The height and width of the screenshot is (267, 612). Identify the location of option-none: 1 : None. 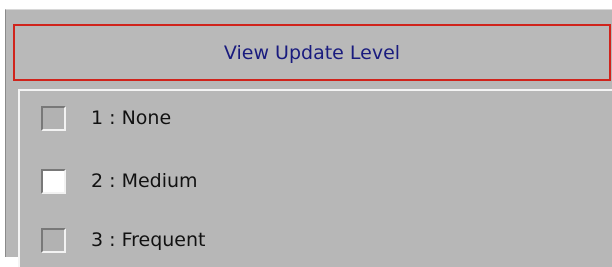
(316, 118).